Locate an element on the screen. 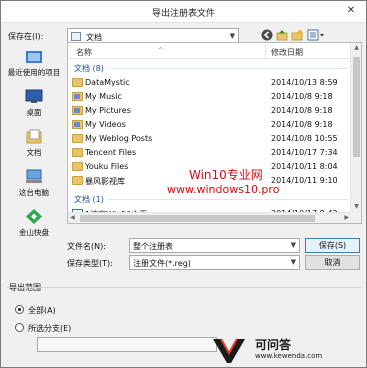 The image size is (367, 368). filetype-select: 注册文件(*.reg) ▼ is located at coordinates (214, 262).